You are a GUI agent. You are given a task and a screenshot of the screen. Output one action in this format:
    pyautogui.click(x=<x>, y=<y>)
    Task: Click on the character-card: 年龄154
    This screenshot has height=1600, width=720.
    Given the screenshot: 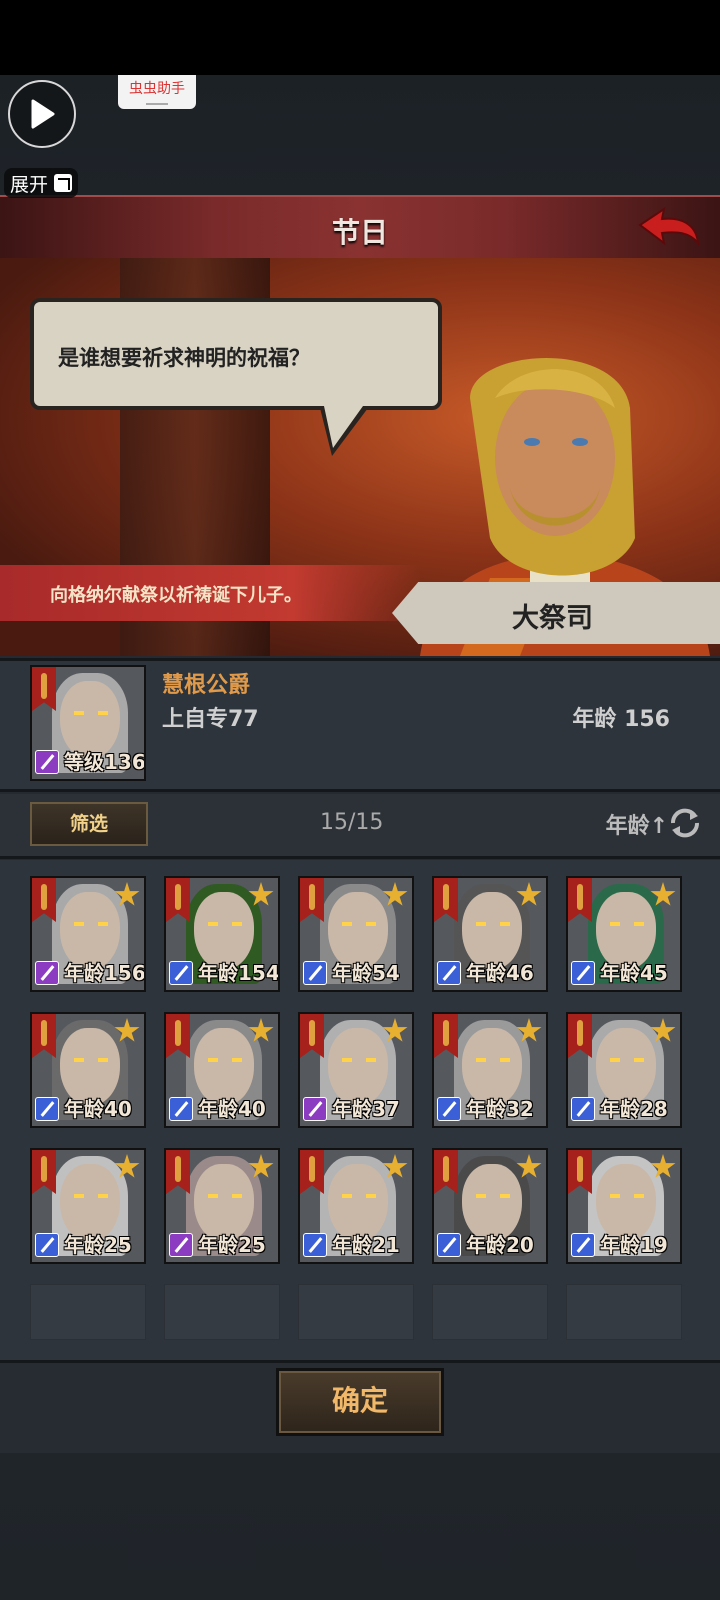 What is the action you would take?
    pyautogui.click(x=222, y=934)
    